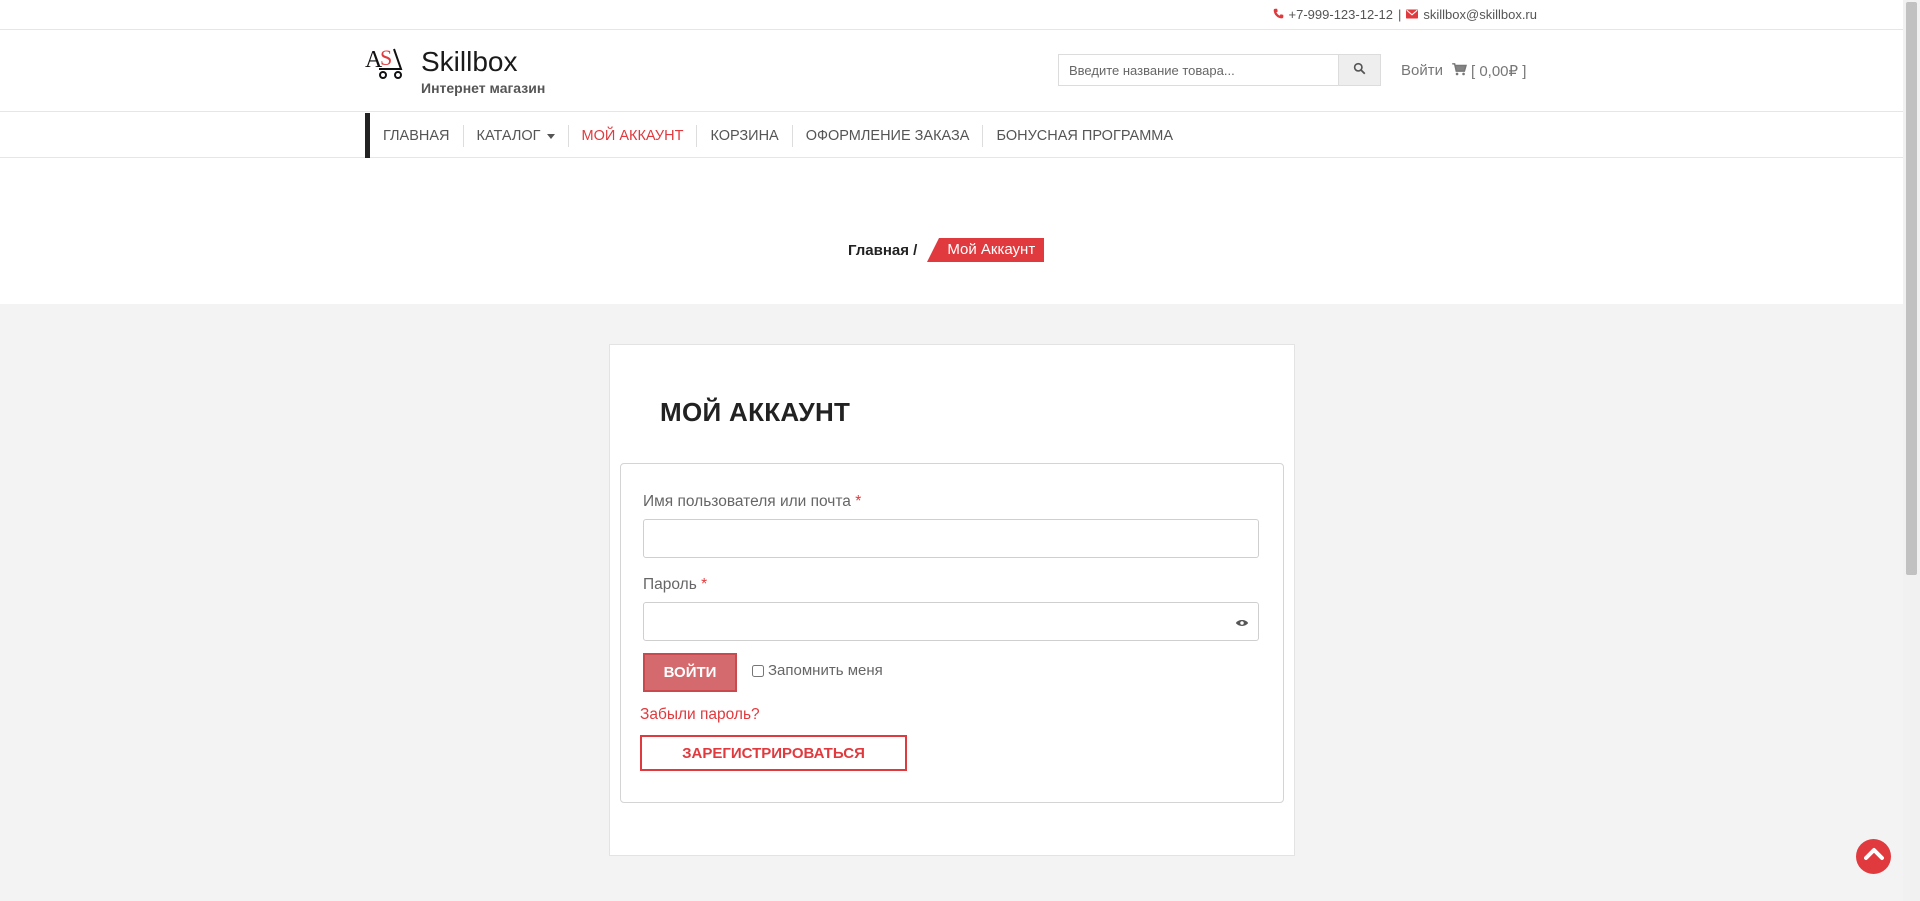  I want to click on cart-link: [ 0,00₽ ], so click(1489, 71).